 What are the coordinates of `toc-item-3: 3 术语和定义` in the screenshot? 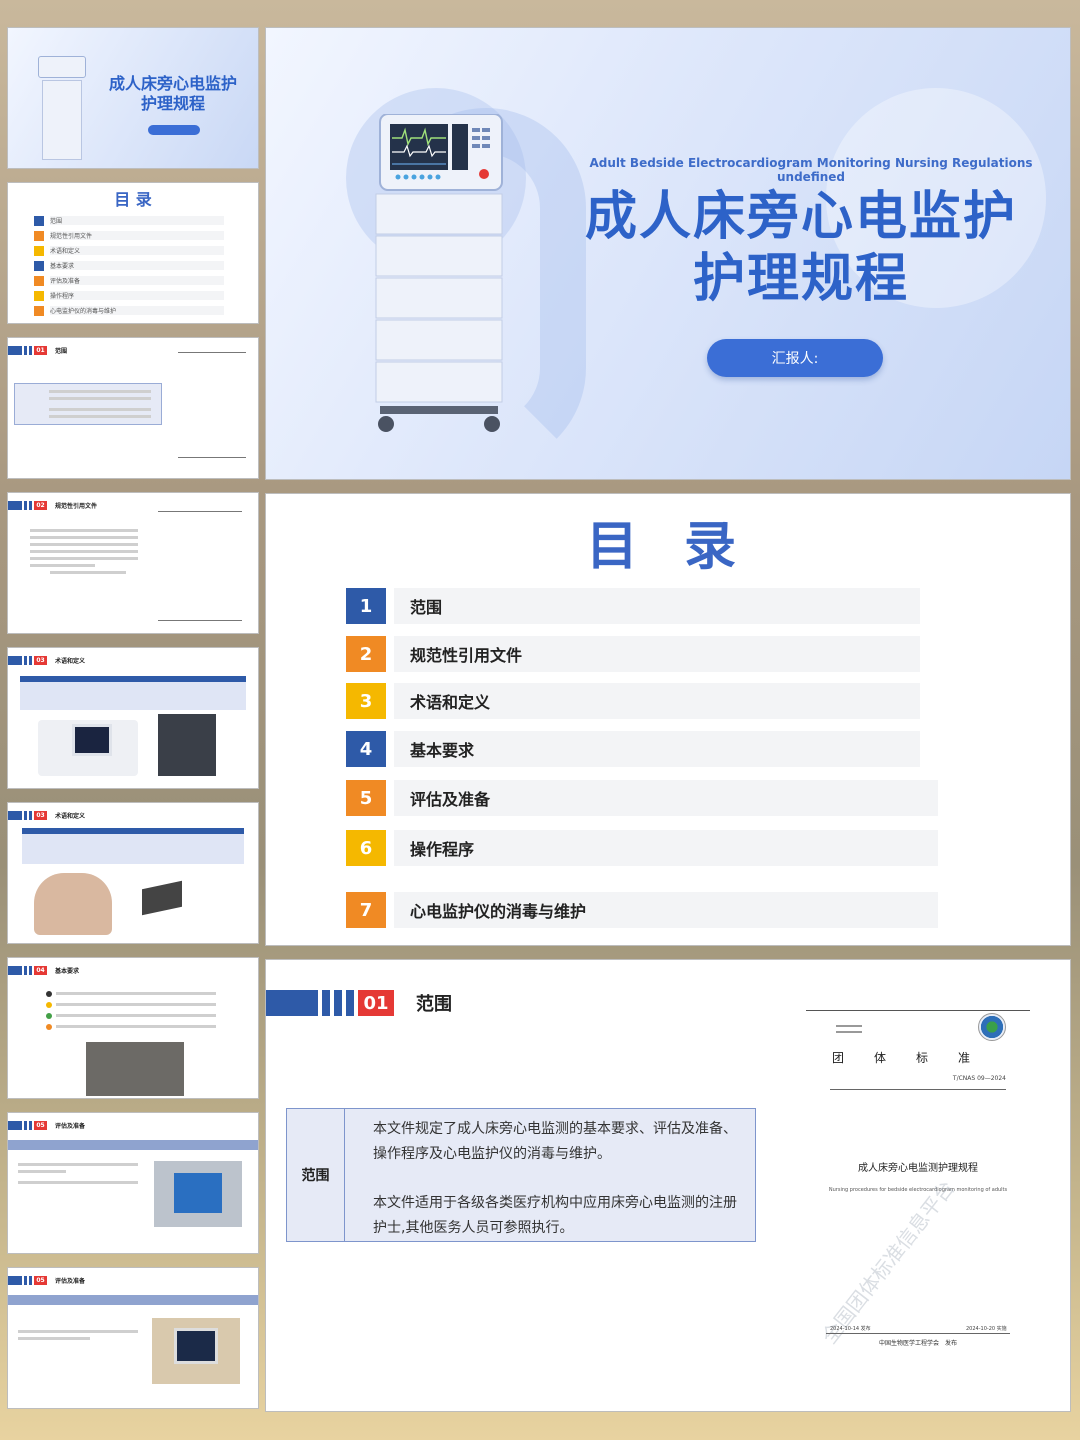 It's located at (633, 701).